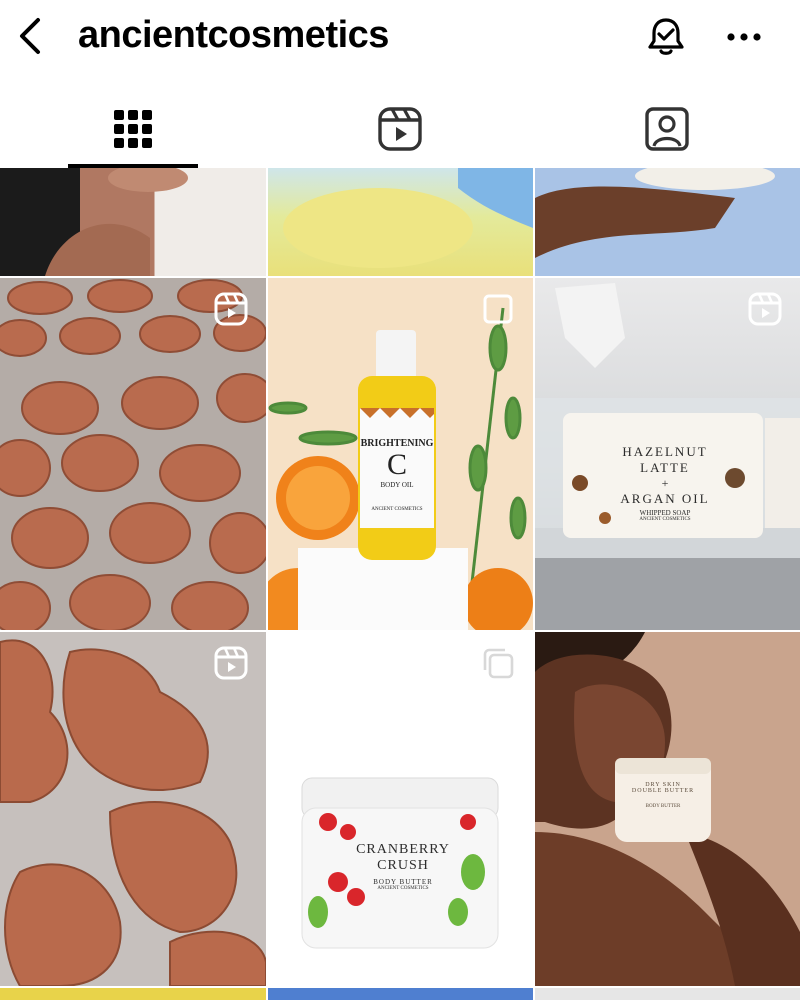 This screenshot has height=1000, width=800. Describe the element at coordinates (665, 451) in the screenshot. I see `product-title: HAZELNUT` at that location.